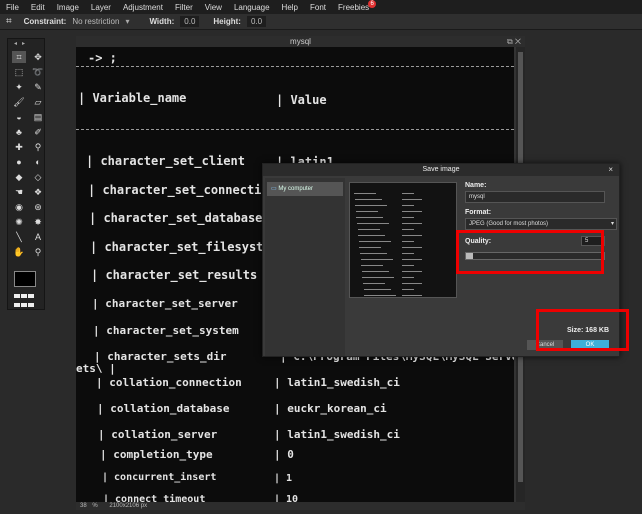 This screenshot has height=514, width=642. Describe the element at coordinates (541, 224) in the screenshot. I see `format-select: JPEG (Good for most photos) ▾` at that location.